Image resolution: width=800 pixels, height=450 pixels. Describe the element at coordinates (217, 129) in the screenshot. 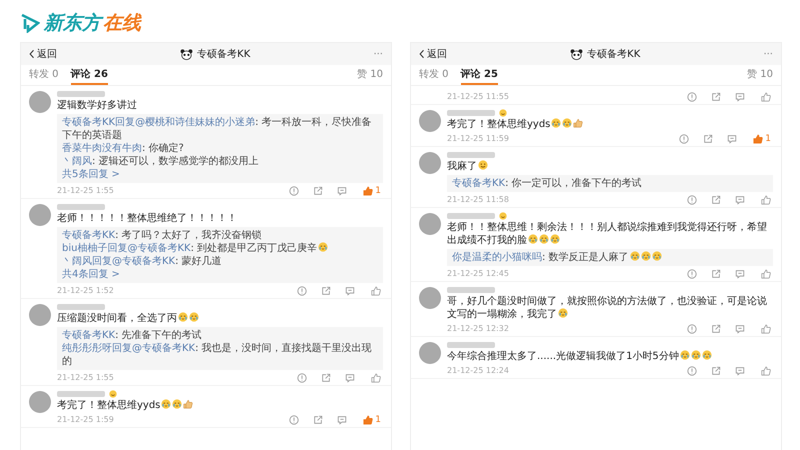

I see `reply-text: 专硕备考KK回复@樱桃和诗佳妹妹的小迷弟: 考一科放一科，尽快准备下午的英语题` at that location.